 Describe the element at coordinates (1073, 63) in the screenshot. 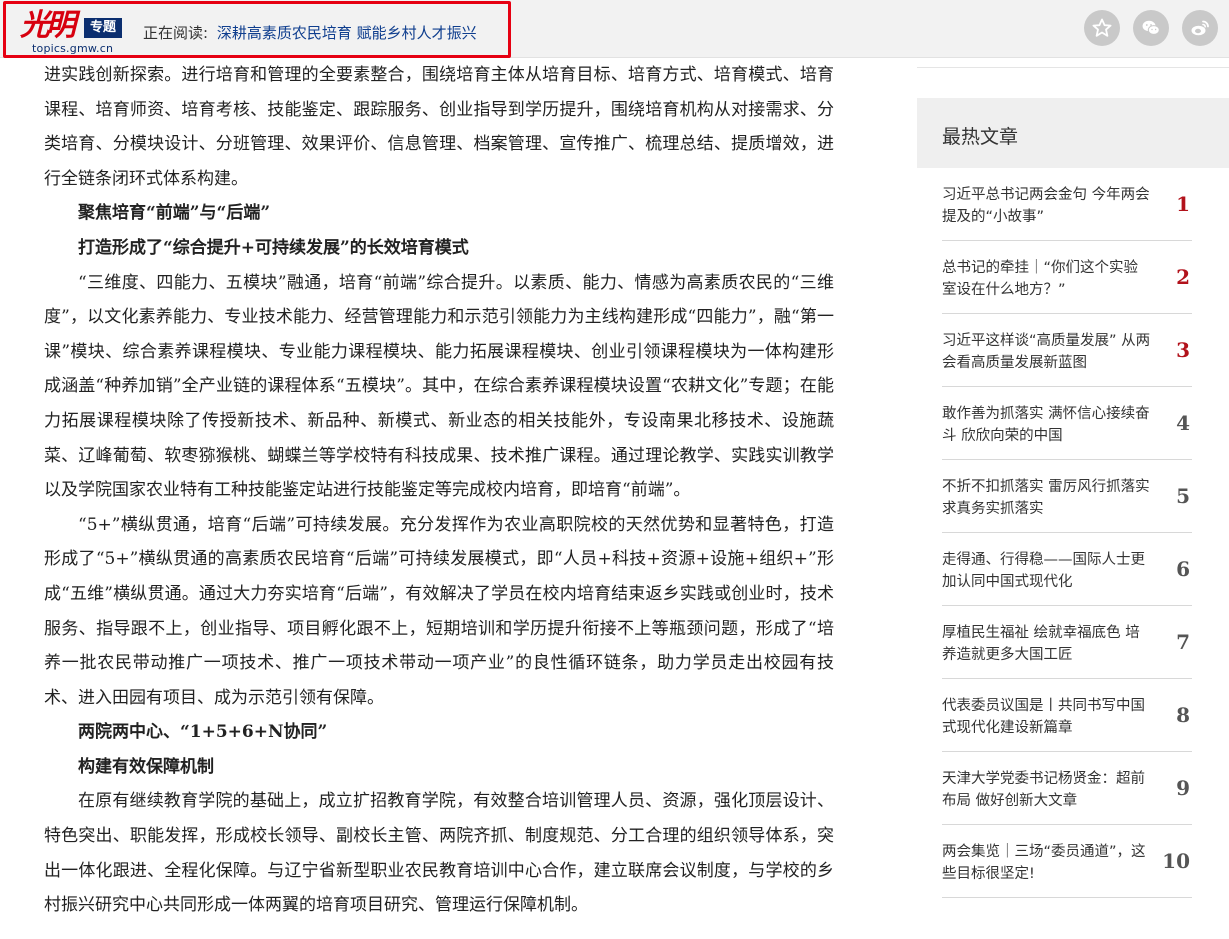

I see `sidebar-divider` at that location.